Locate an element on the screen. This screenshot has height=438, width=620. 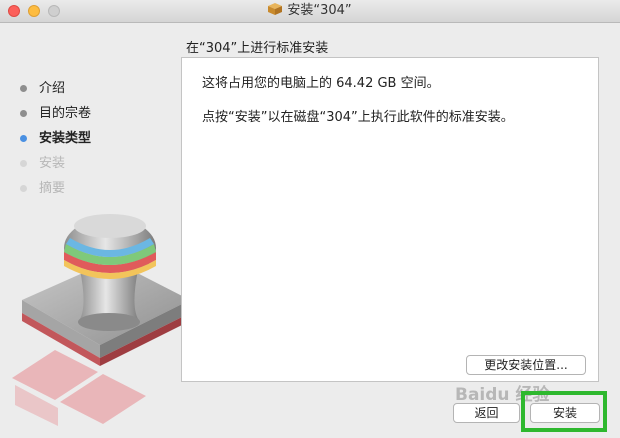
step-label: 摘要 is located at coordinates (52, 188).